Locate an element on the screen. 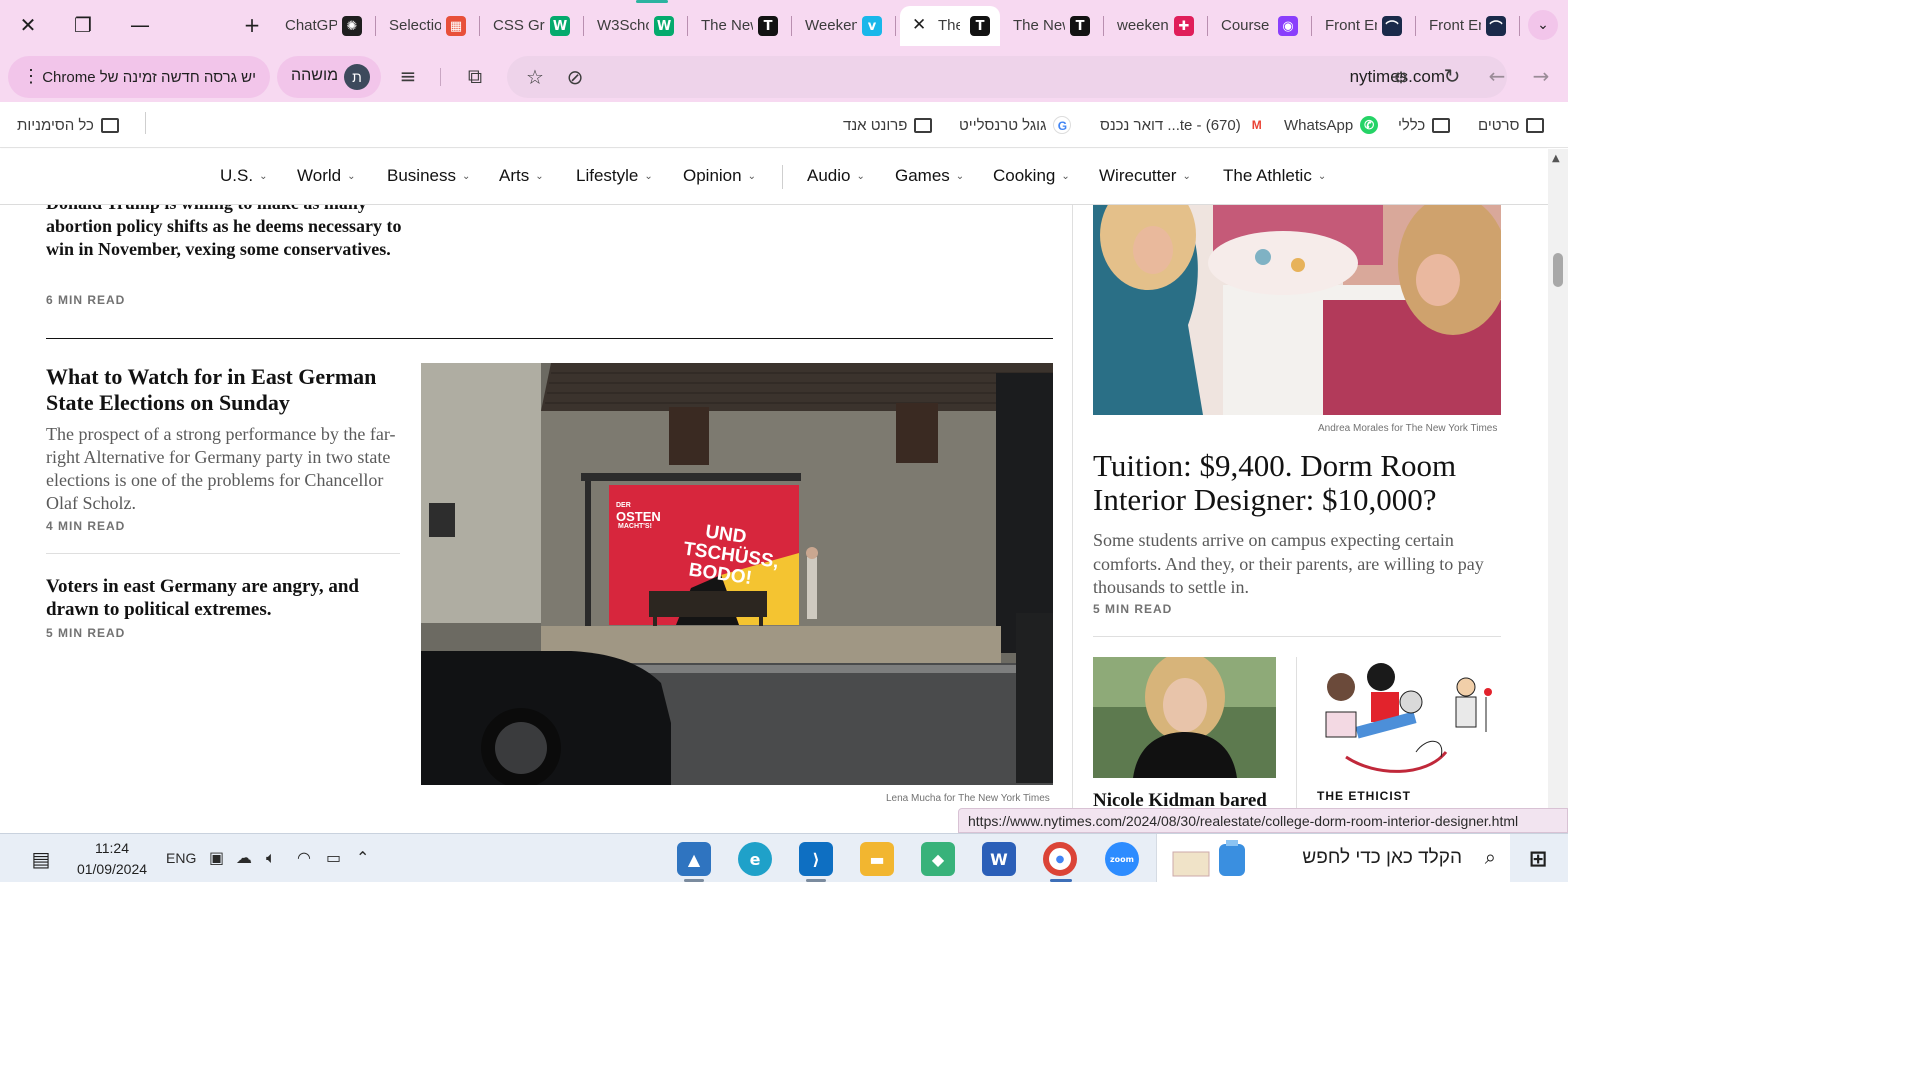 This screenshot has width=1920, height=1080. git-app-icon: ◆ is located at coordinates (938, 859).